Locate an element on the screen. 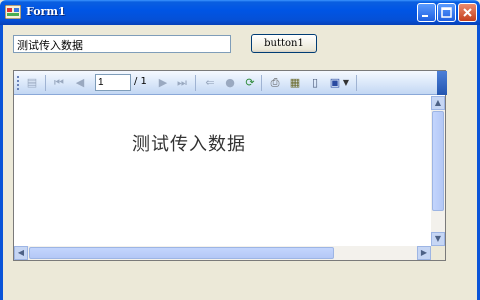 This screenshot has height=300, width=480. scrollbar-corner is located at coordinates (438, 253).